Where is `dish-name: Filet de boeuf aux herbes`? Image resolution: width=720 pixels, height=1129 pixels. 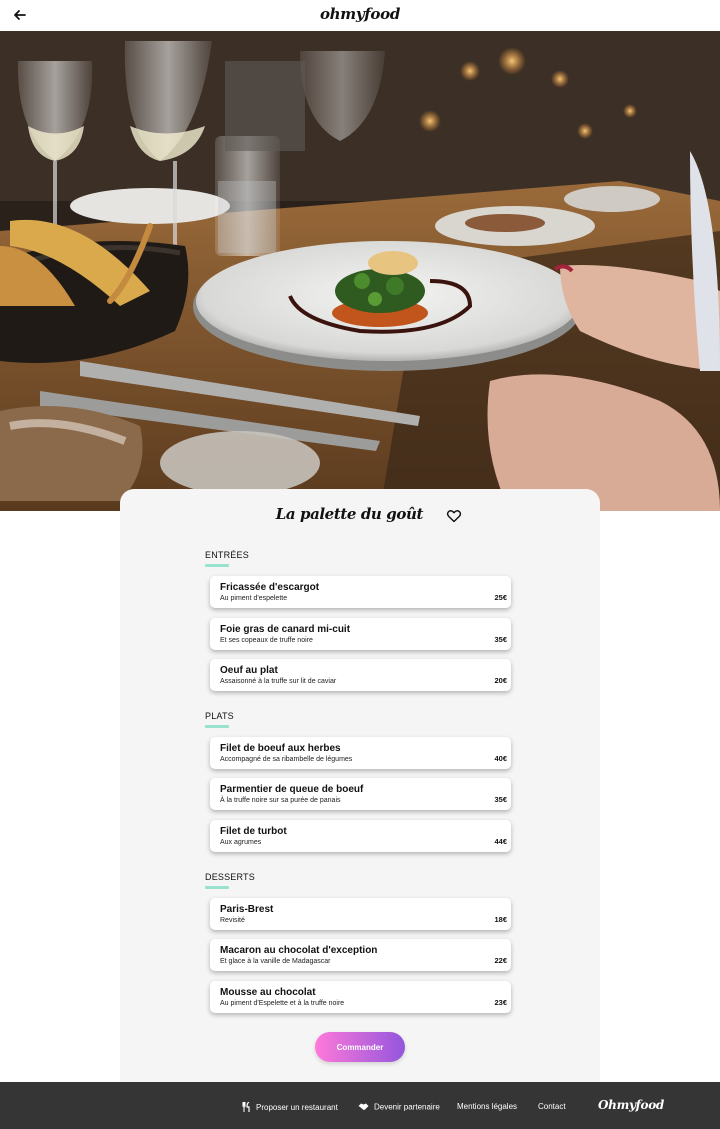 dish-name: Filet de boeuf aux herbes is located at coordinates (280, 748).